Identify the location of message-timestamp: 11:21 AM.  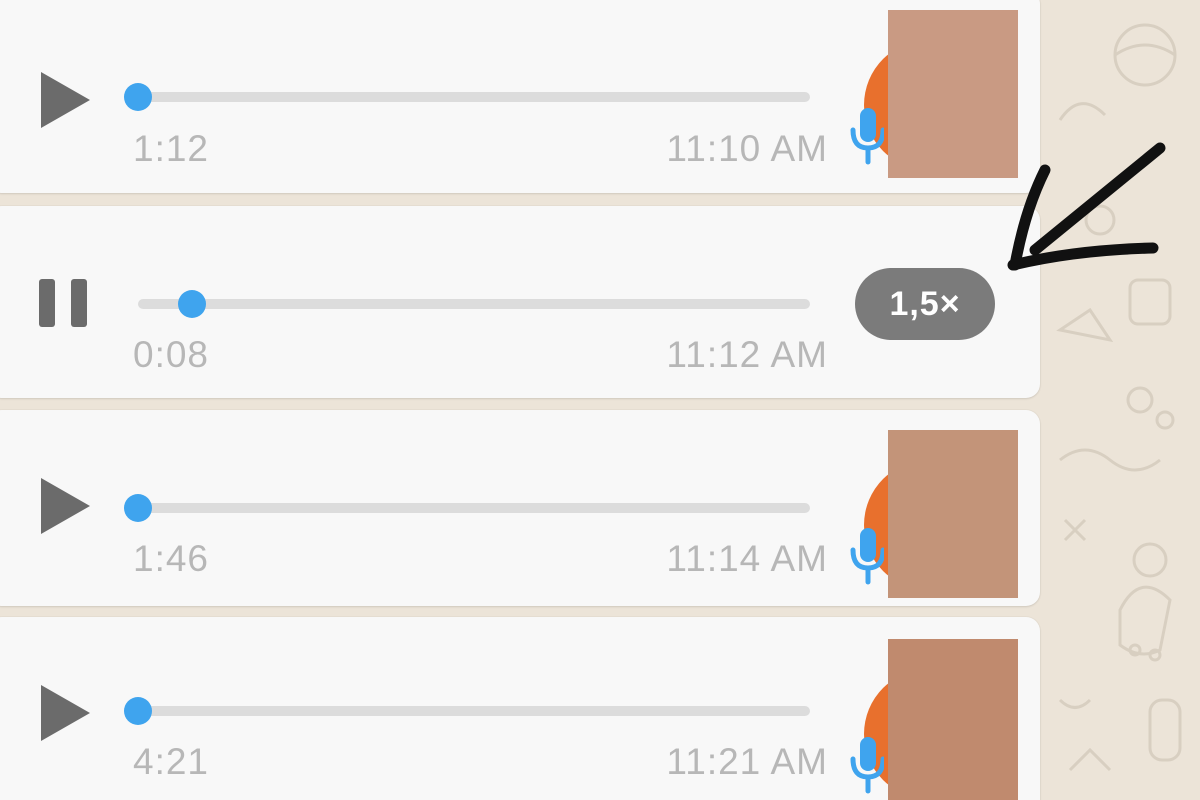
(747, 761).